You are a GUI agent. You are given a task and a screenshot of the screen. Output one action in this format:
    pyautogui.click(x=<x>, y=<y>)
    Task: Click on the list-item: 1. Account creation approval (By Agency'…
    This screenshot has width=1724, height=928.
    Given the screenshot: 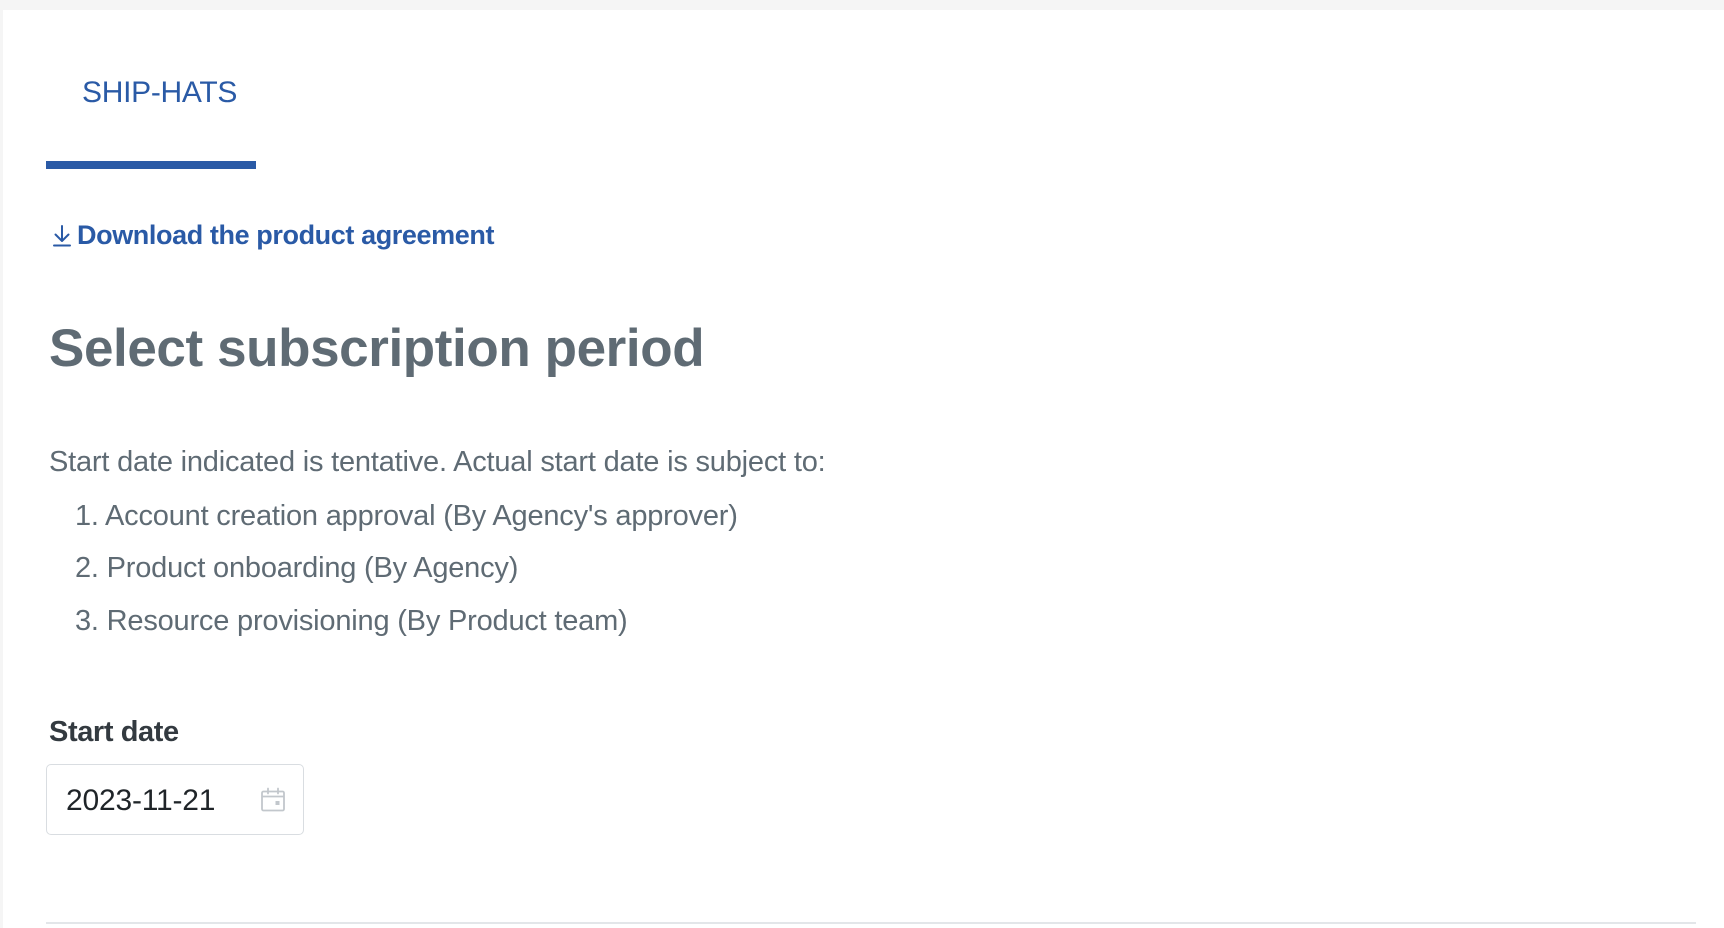 What is the action you would take?
    pyautogui.click(x=406, y=516)
    